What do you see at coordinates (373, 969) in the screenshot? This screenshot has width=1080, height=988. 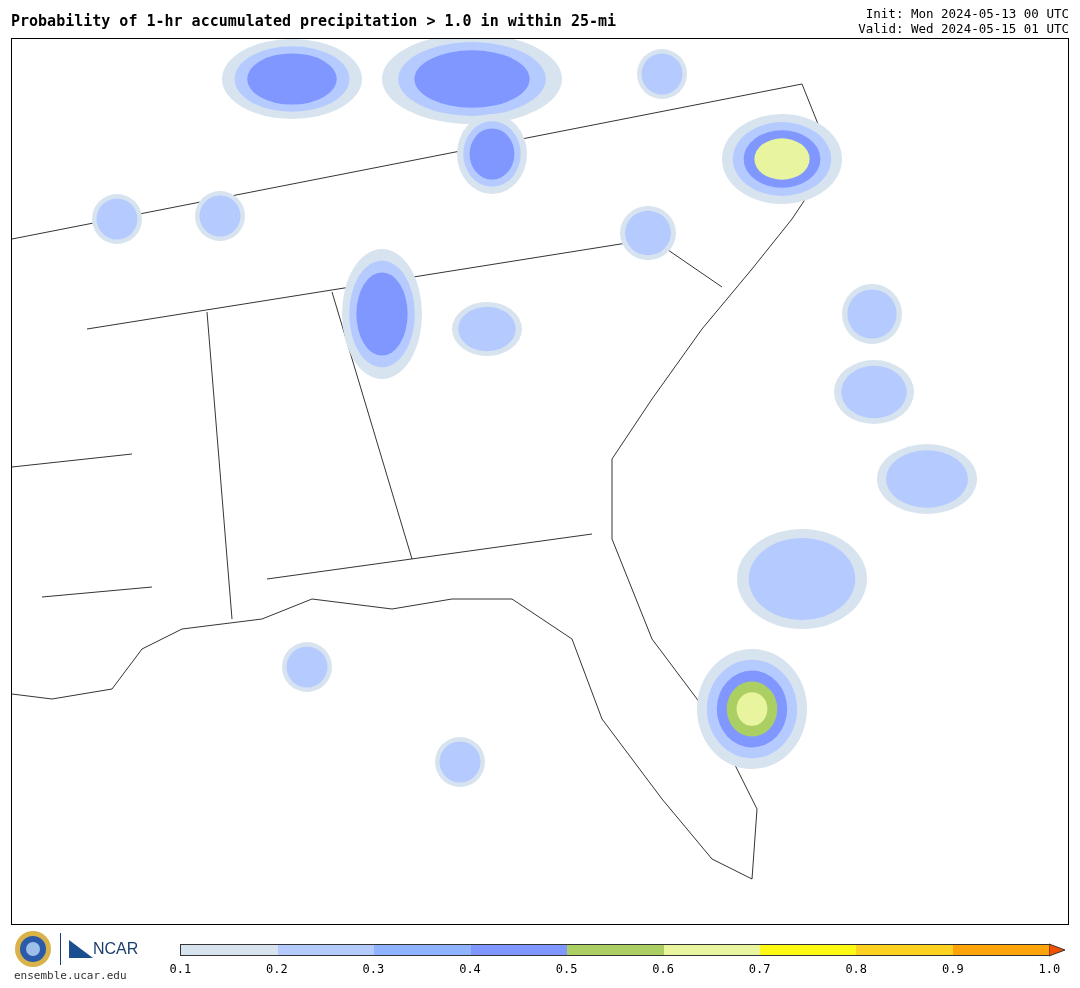 I see `tick-label: 0.3` at bounding box center [373, 969].